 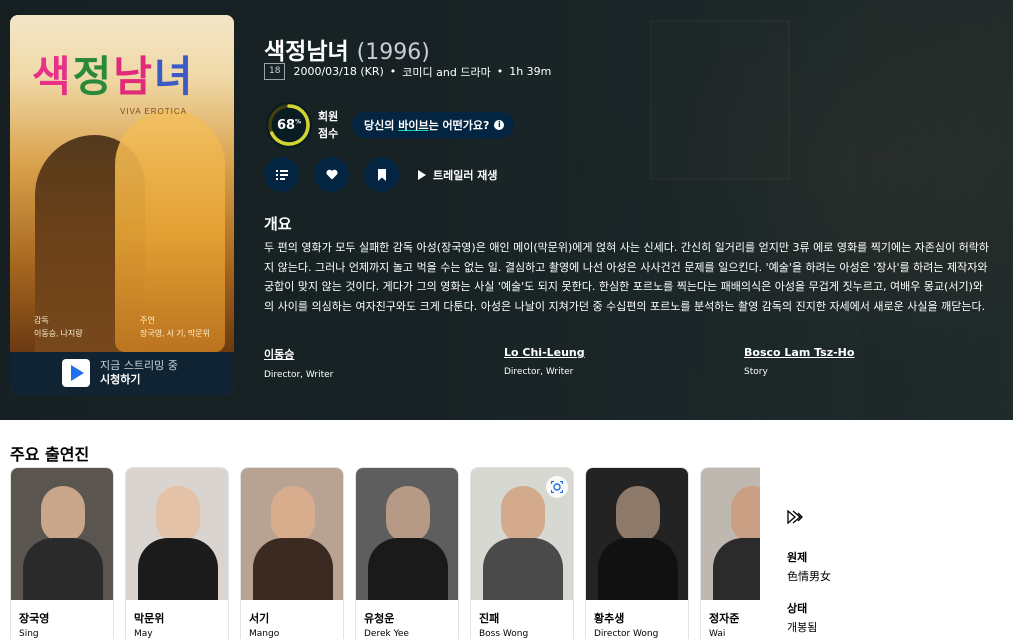 What do you see at coordinates (298, 363) in the screenshot?
I see `crew-member: 이동승 Director, Writer` at bounding box center [298, 363].